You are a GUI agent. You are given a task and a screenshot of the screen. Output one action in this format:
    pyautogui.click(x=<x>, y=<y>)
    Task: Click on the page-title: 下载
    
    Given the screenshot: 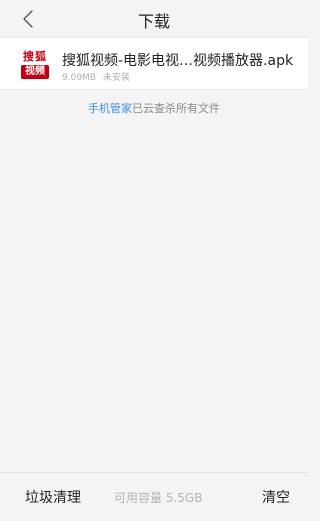 What is the action you would take?
    pyautogui.click(x=153, y=21)
    